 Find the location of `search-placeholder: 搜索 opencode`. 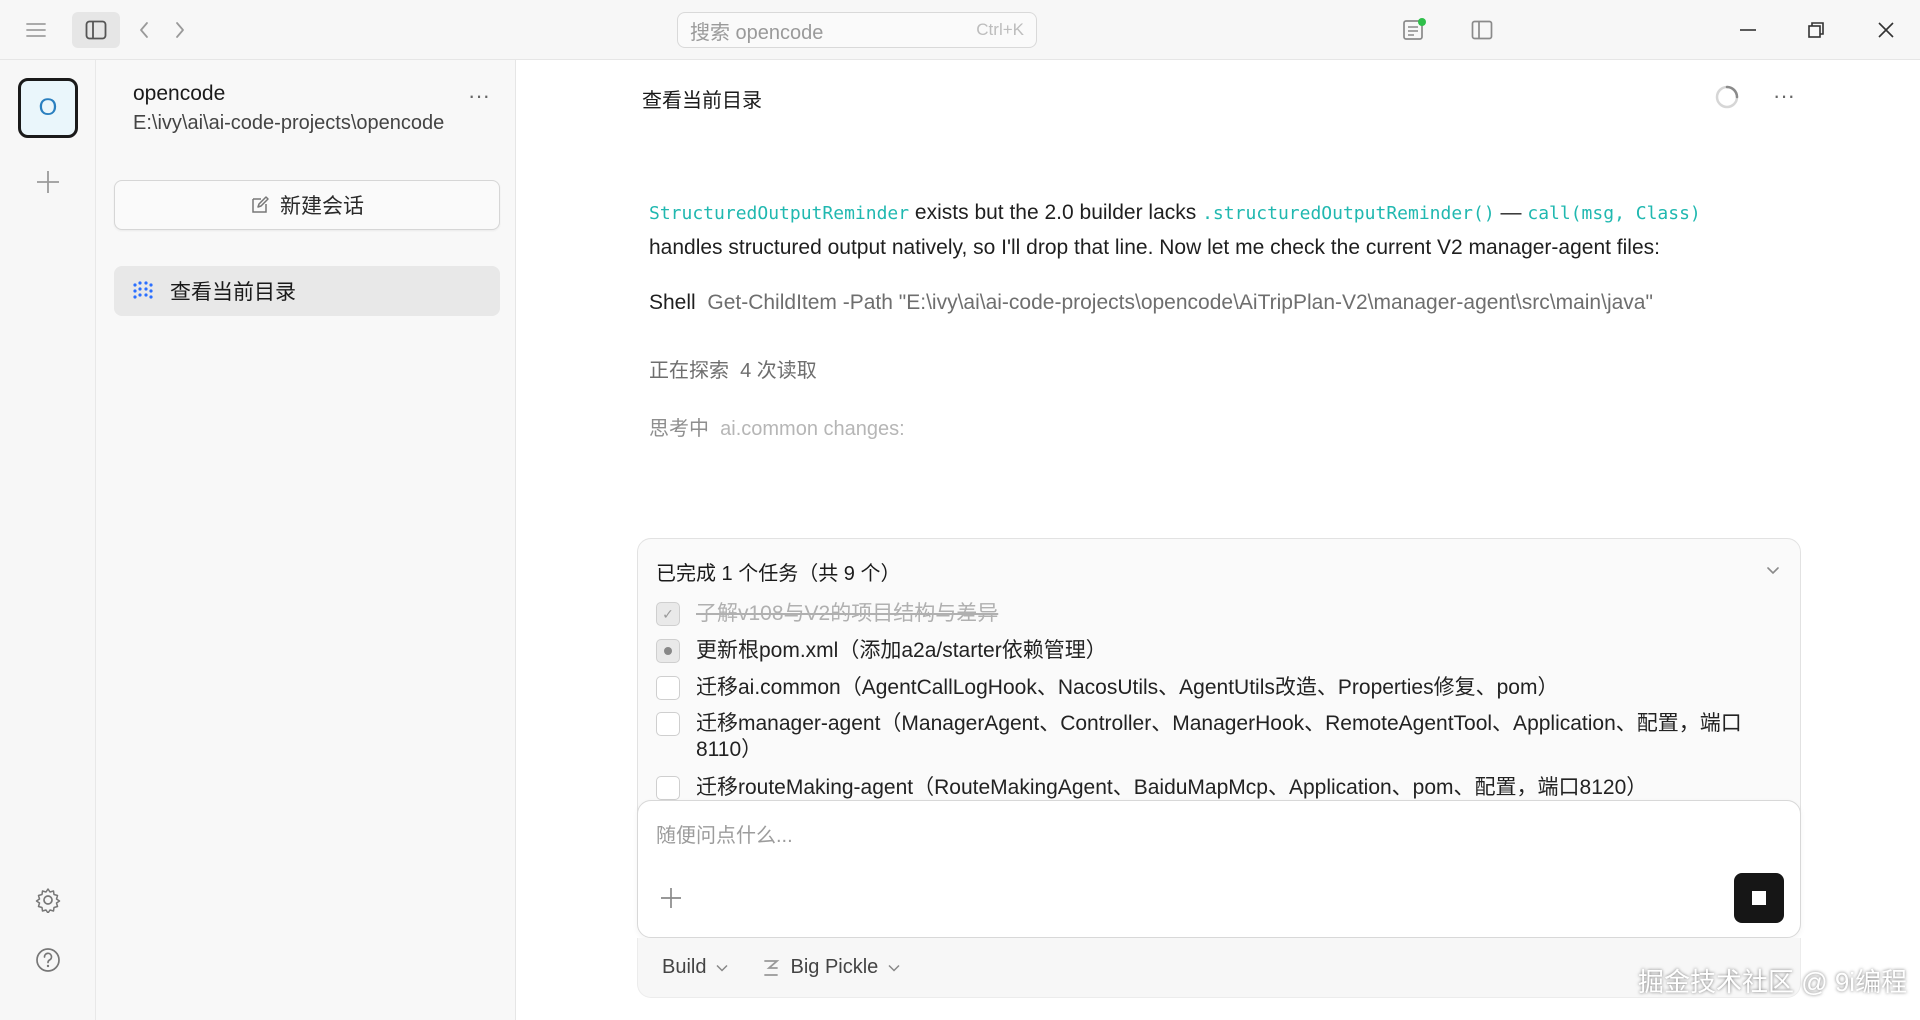

search-placeholder: 搜索 opencode is located at coordinates (757, 32).